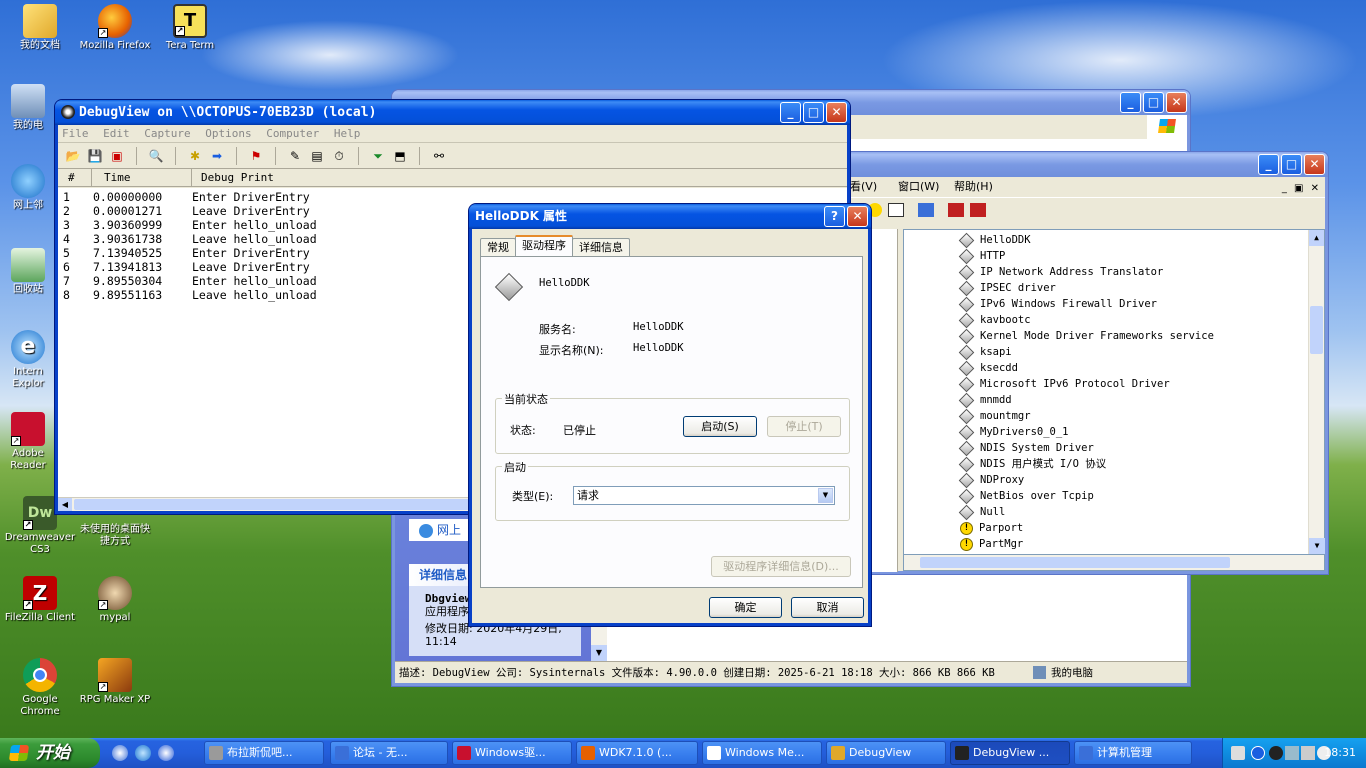  Describe the element at coordinates (115, 682) in the screenshot. I see `desktop-icon-rpg-maker: ↗ RPG Maker XP` at that location.